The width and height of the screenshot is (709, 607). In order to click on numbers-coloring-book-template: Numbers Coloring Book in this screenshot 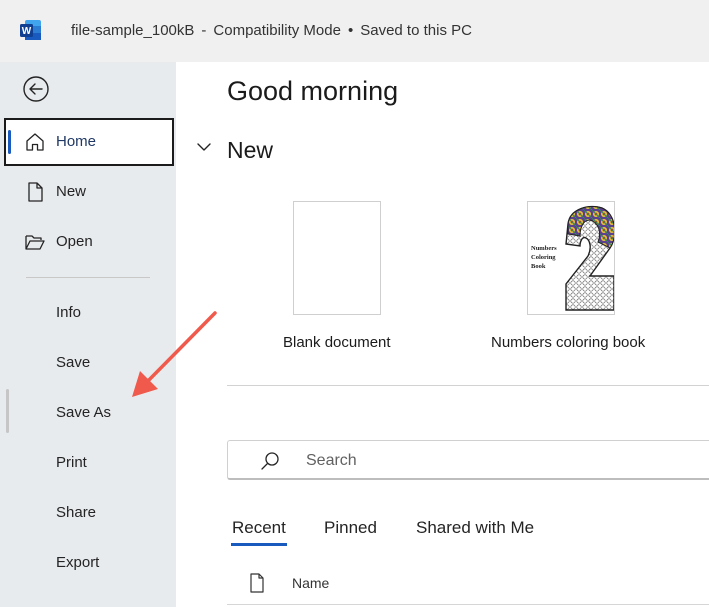, I will do `click(571, 258)`.